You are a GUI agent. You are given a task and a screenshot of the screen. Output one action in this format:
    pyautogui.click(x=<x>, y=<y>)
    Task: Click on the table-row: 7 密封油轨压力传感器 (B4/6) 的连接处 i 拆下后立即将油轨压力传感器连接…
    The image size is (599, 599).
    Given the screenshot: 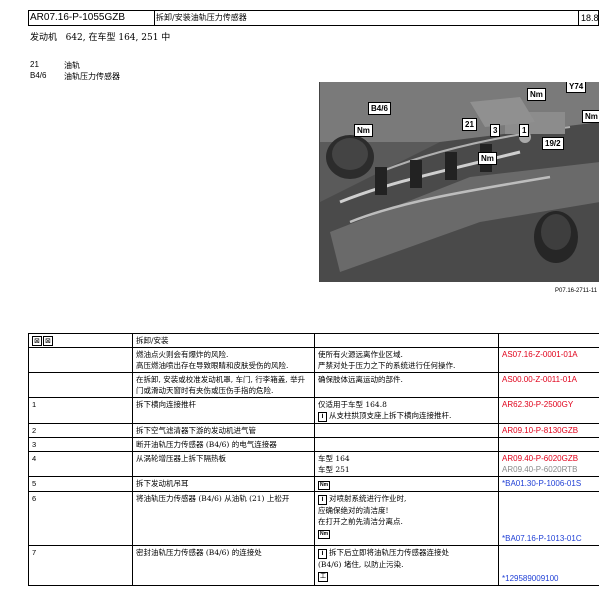 What is the action you would take?
    pyautogui.click(x=313, y=565)
    